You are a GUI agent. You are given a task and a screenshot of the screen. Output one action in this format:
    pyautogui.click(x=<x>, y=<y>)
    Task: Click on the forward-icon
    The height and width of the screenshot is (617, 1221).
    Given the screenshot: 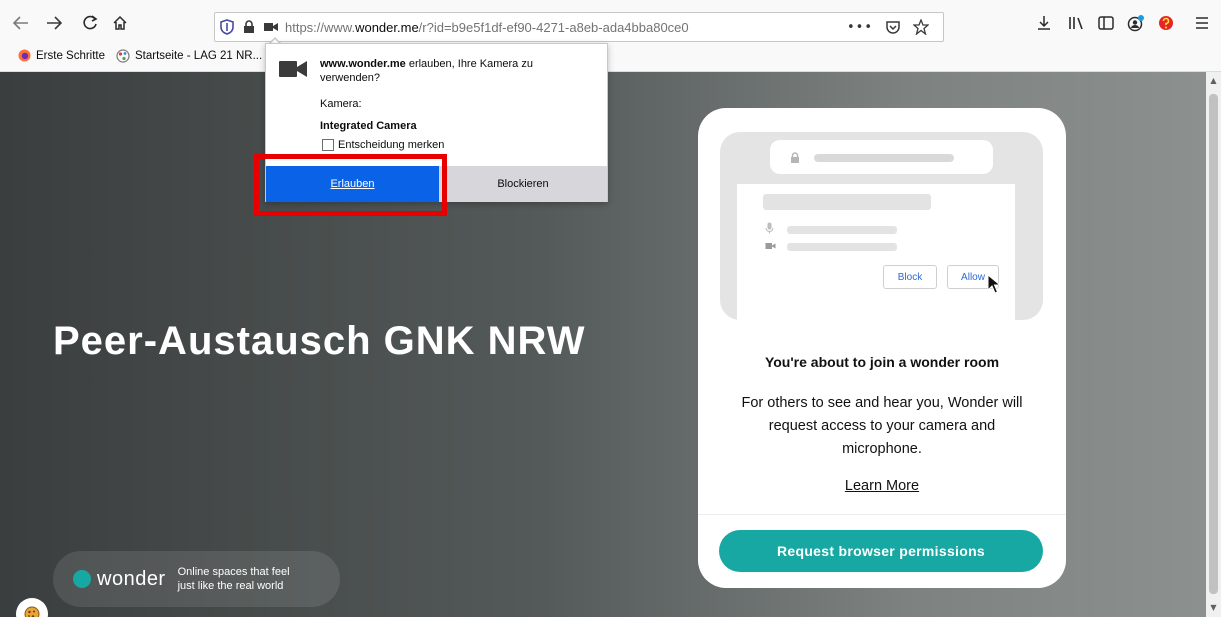 What is the action you would take?
    pyautogui.click(x=54, y=23)
    